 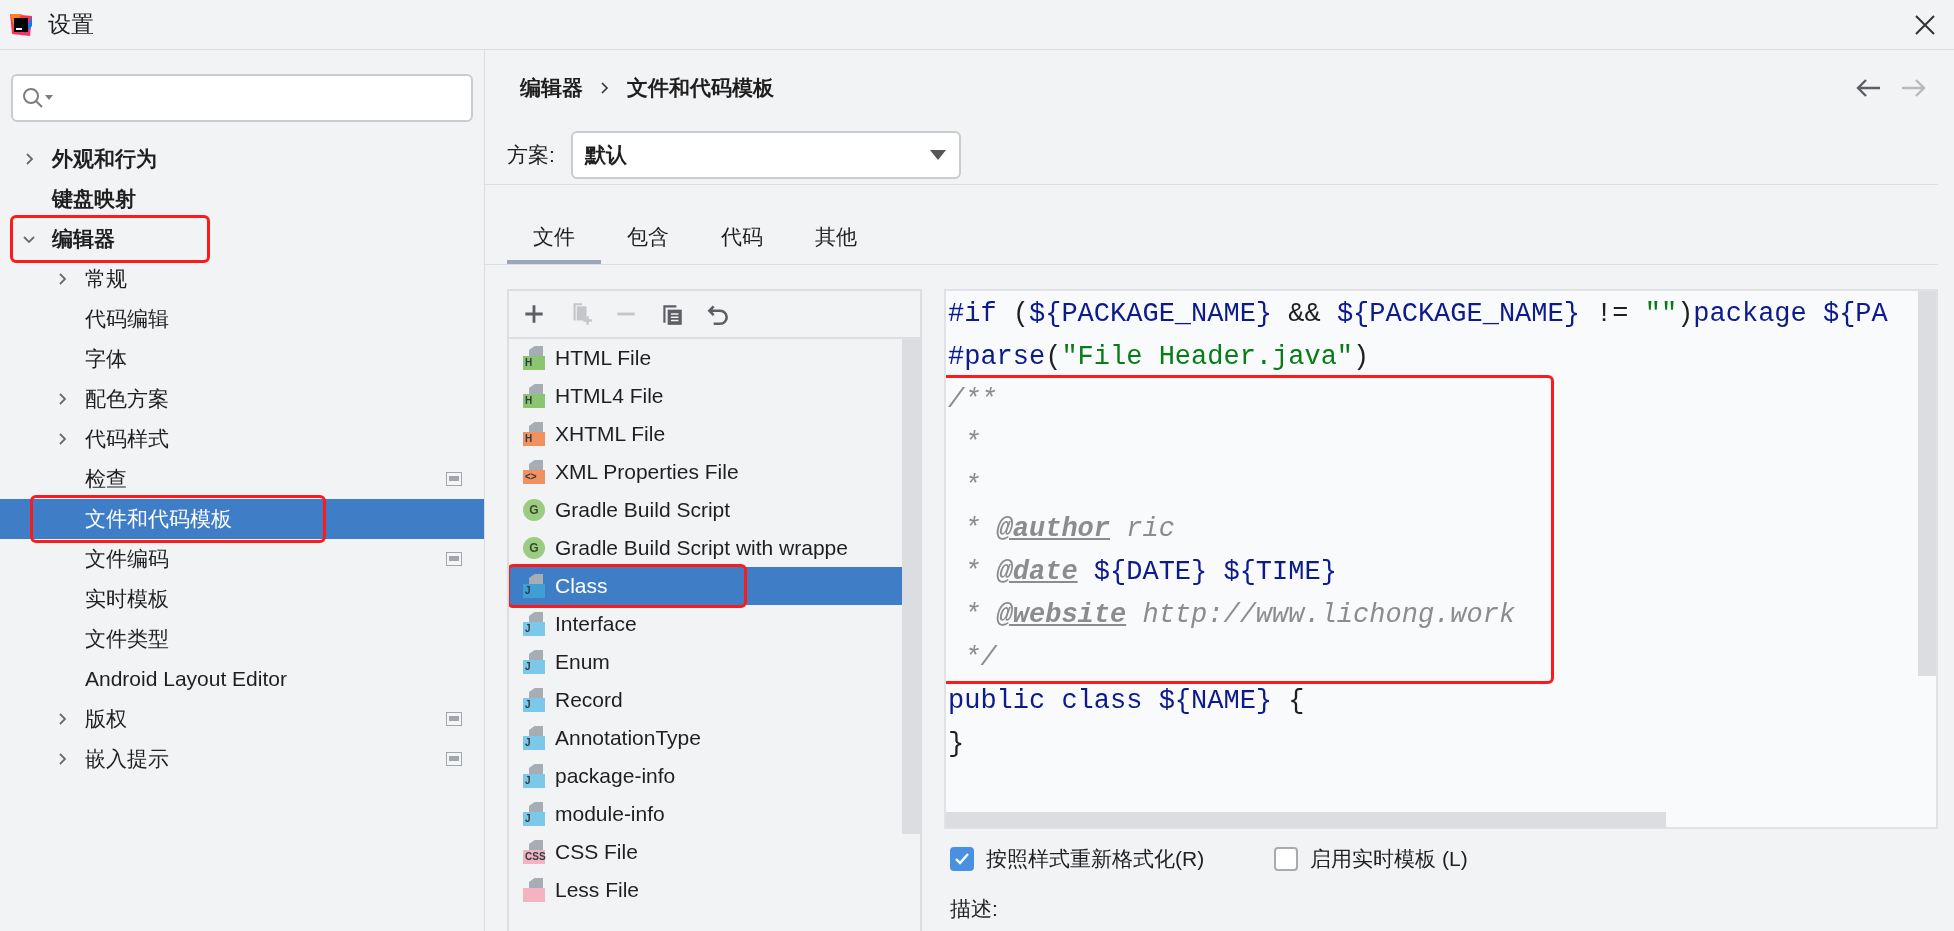 I want to click on template-name: HTML4 File, so click(x=609, y=396).